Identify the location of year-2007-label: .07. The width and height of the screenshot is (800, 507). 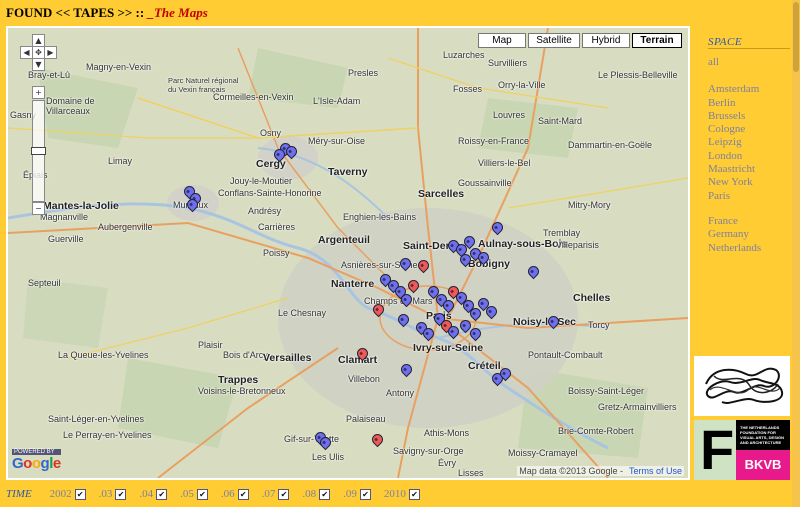
(268, 494).